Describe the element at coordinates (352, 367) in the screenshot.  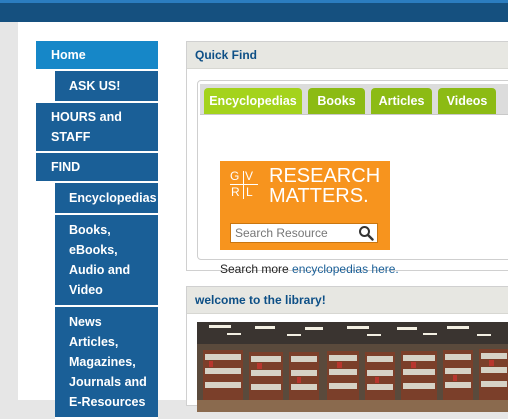
I see `library-photo` at that location.